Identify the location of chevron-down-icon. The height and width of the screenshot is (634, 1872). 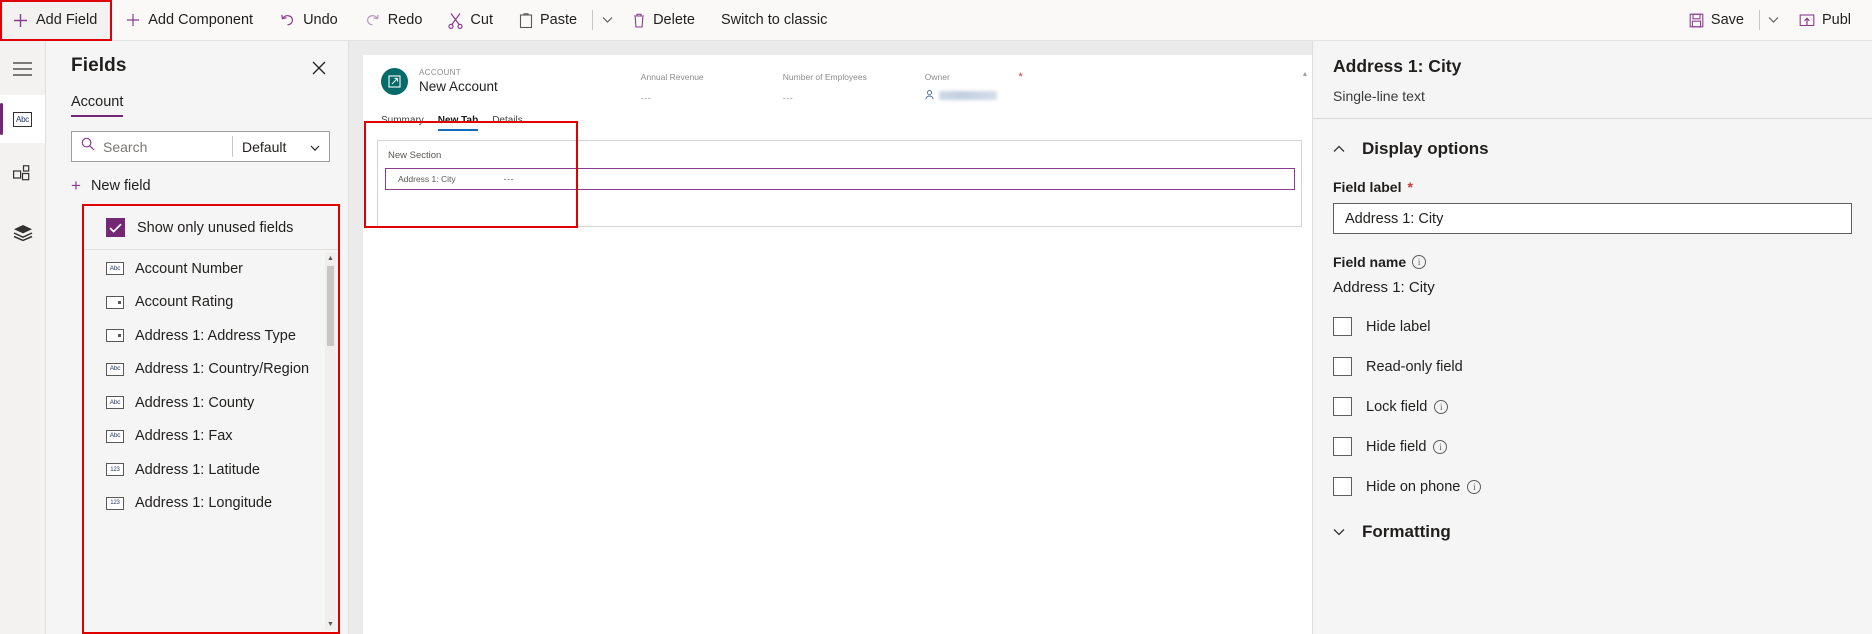
(315, 147).